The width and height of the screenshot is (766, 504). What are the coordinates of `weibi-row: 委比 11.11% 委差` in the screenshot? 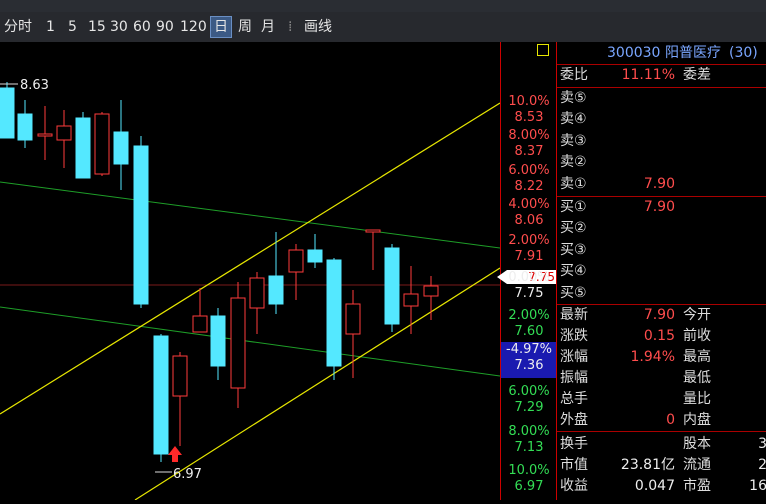 It's located at (661, 75).